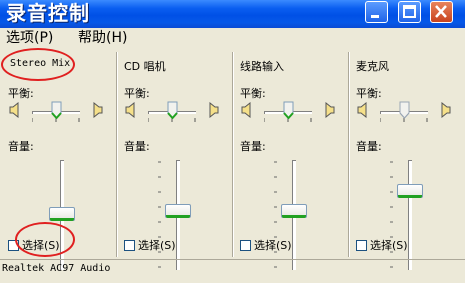  I want to click on window-title: 录音控制, so click(48, 13).